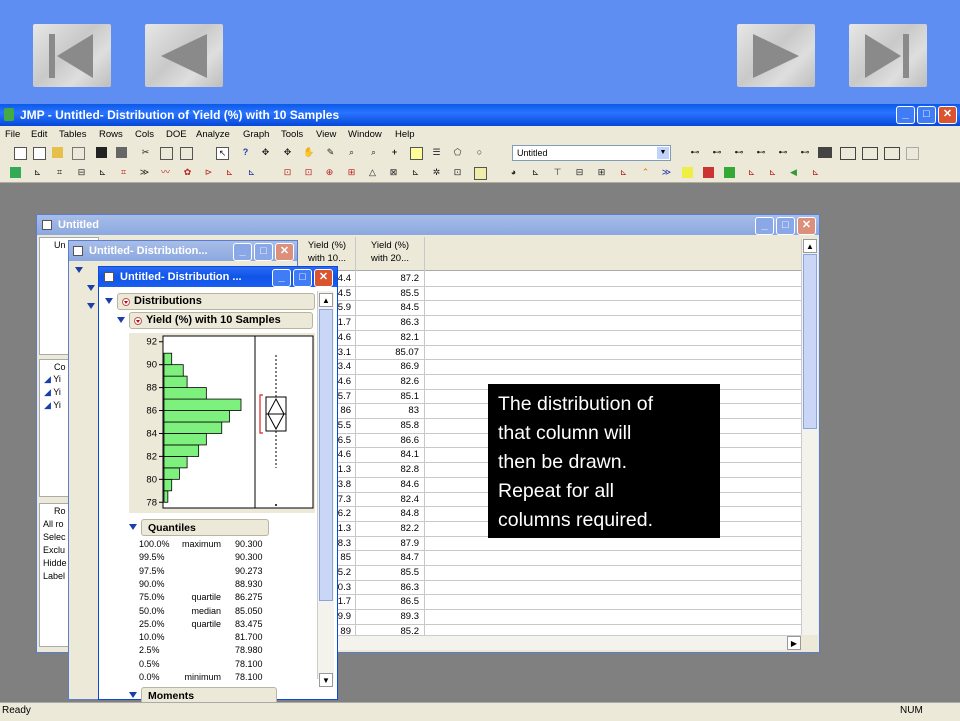  Describe the element at coordinates (388, 499) in the screenshot. I see `table-cell: 82.4` at that location.